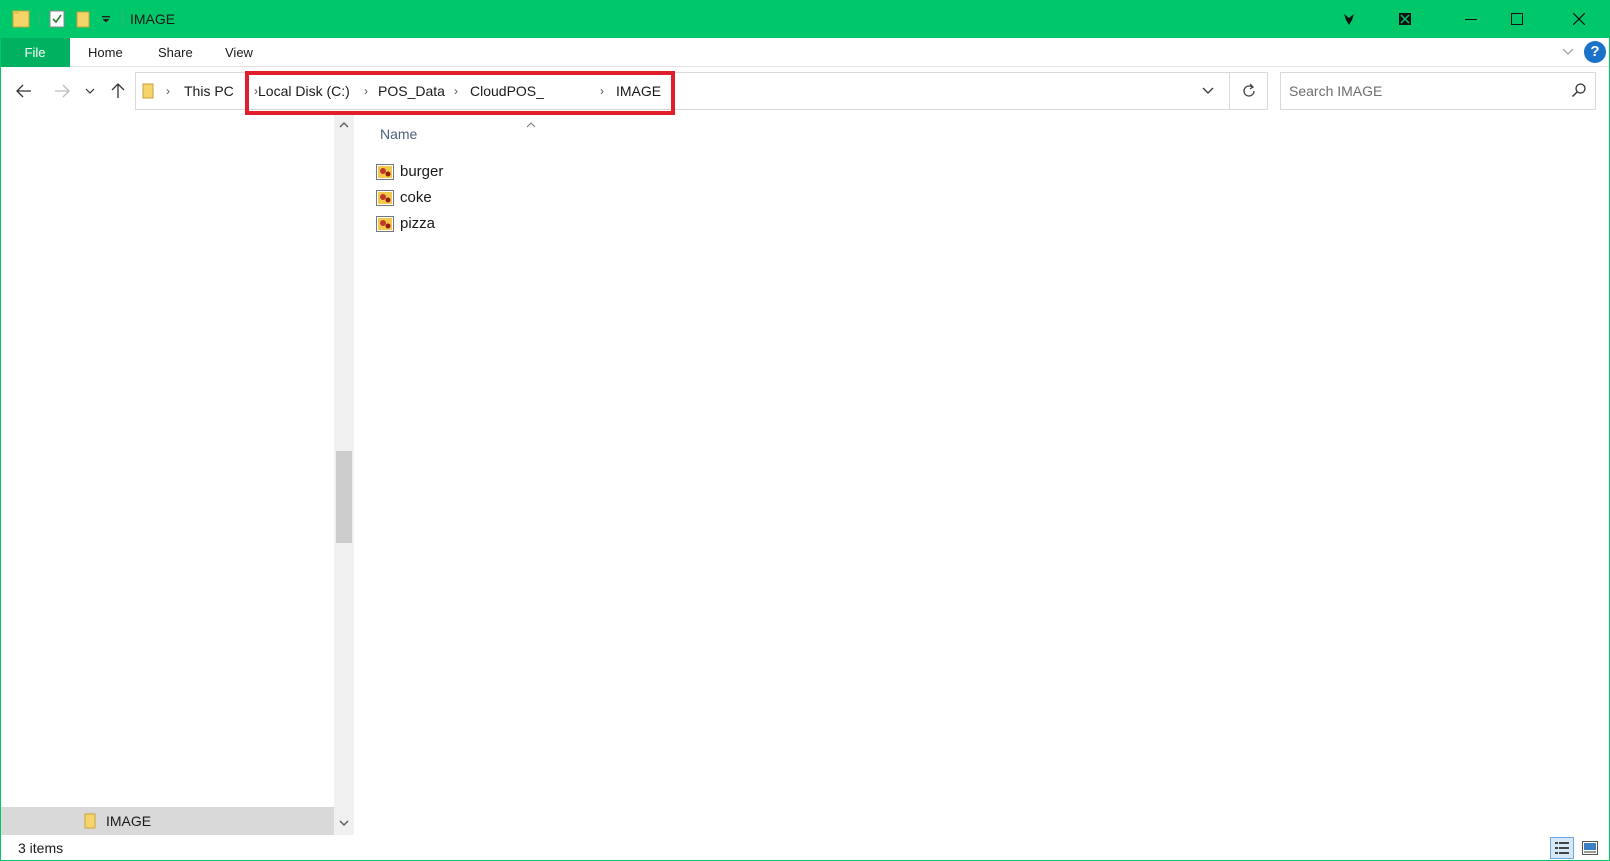 The image size is (1610, 861). Describe the element at coordinates (62, 91) in the screenshot. I see `forward-arrow-icon` at that location.